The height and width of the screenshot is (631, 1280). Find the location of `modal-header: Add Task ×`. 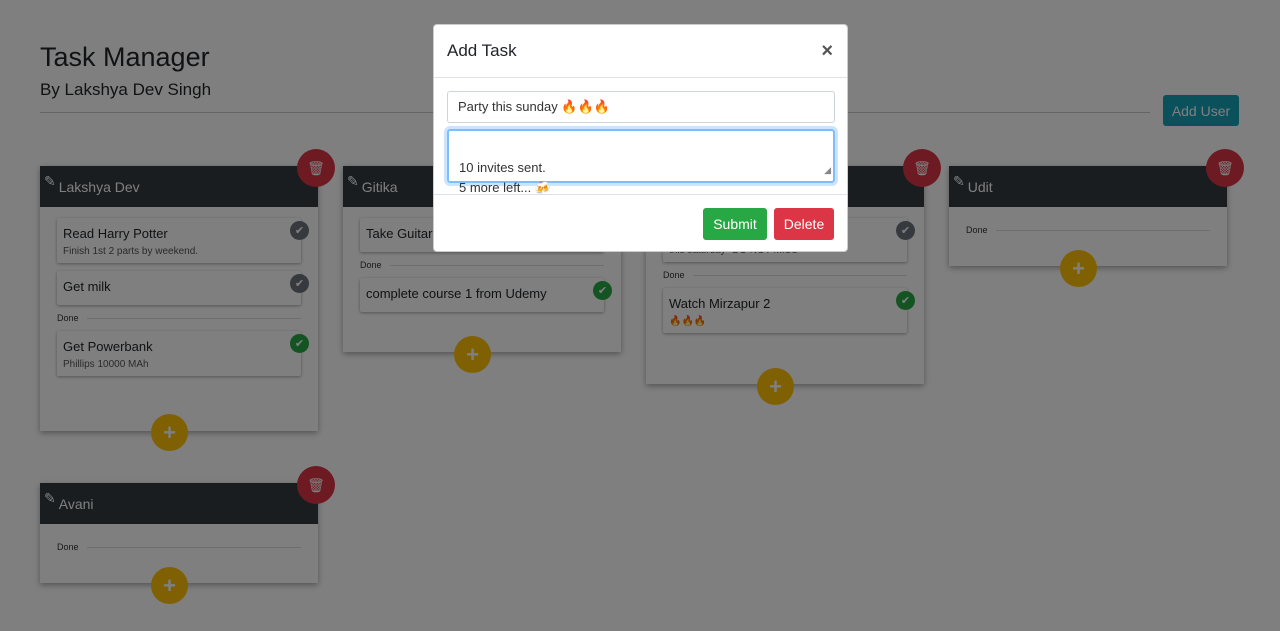

modal-header: Add Task × is located at coordinates (640, 51).